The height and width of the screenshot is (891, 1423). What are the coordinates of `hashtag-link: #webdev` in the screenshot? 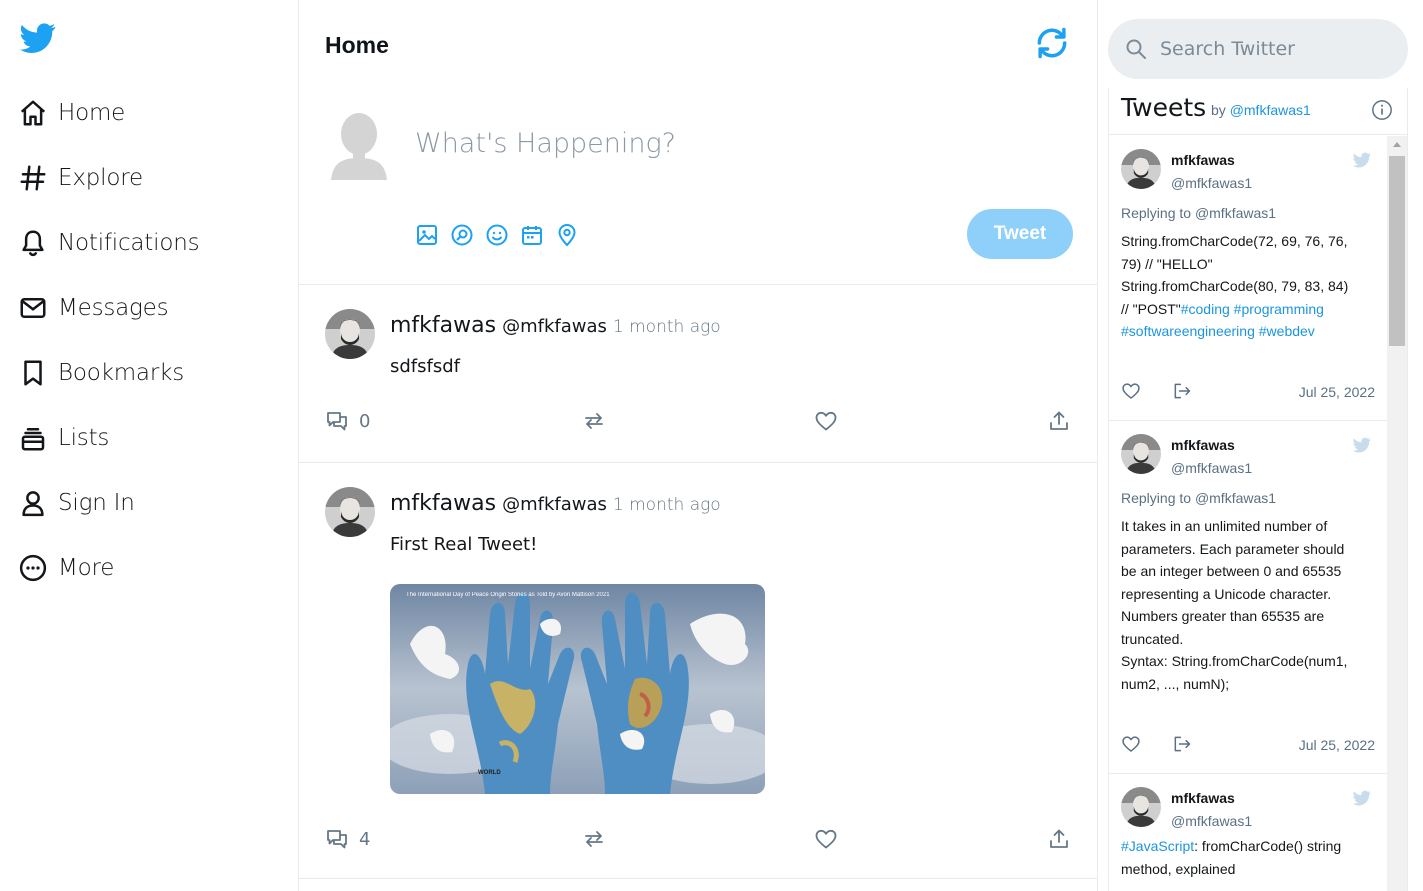 It's located at (1287, 331).